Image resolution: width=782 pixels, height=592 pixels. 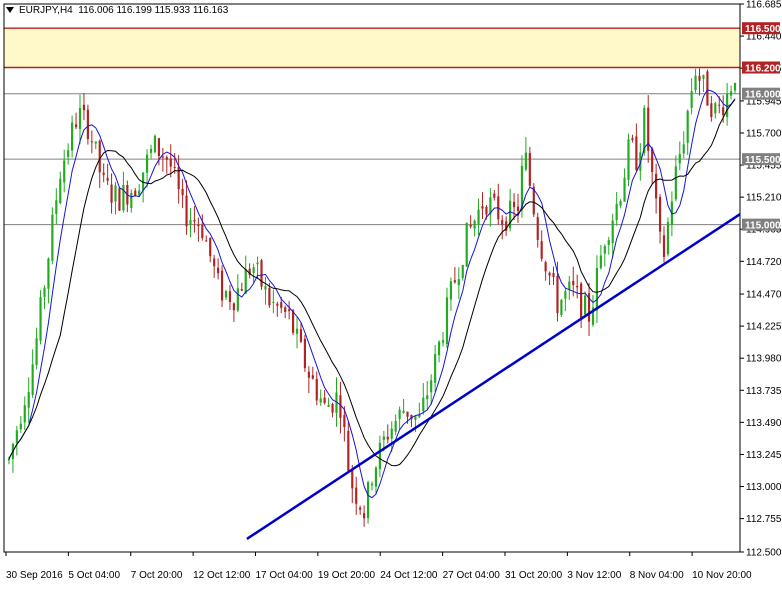 I want to click on y-tick-label: 114.225, so click(x=764, y=327).